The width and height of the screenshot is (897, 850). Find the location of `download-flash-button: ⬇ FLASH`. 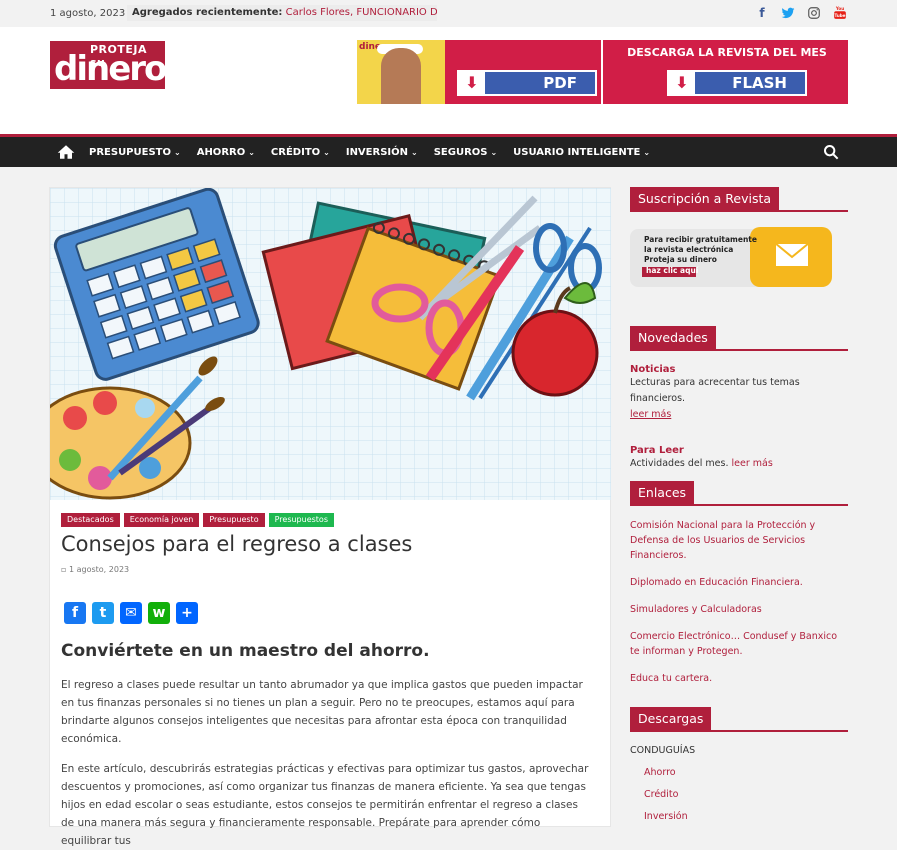

download-flash-button: ⬇ FLASH is located at coordinates (737, 83).